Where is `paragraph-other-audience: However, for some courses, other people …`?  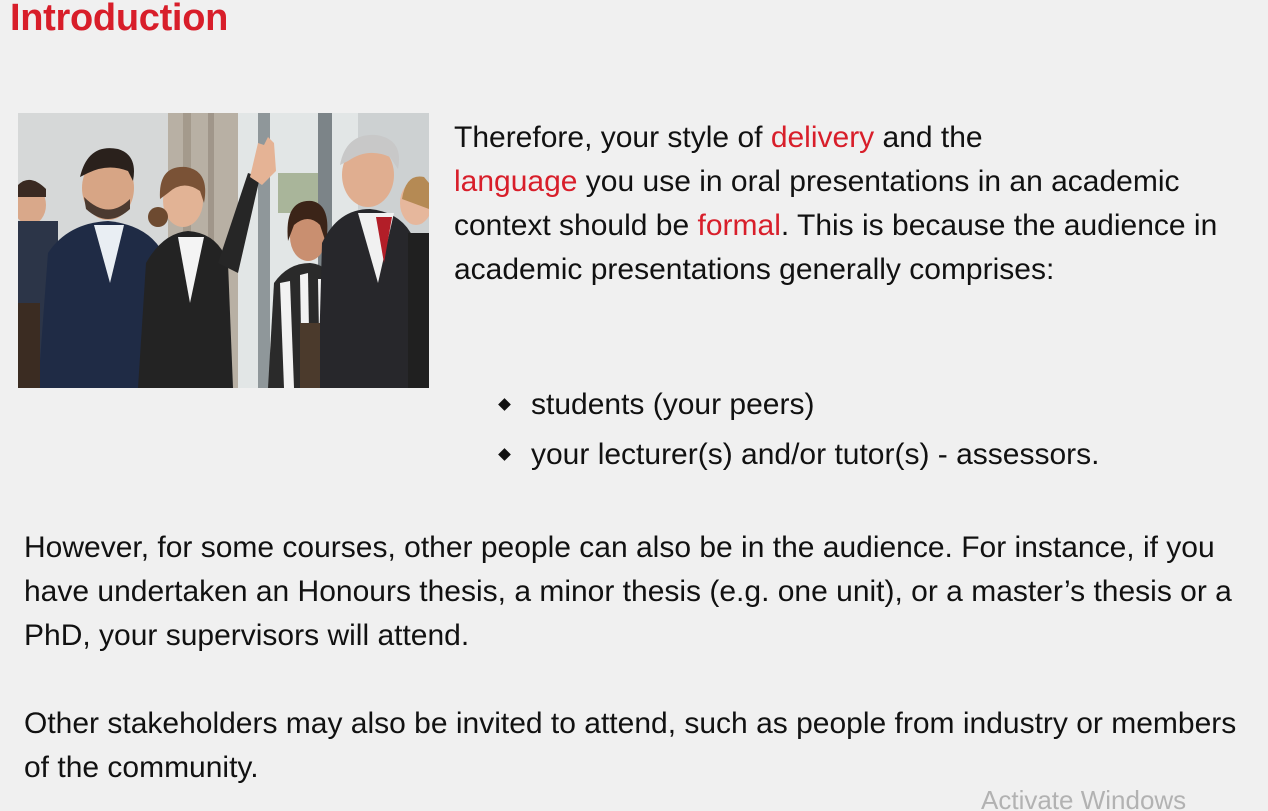
paragraph-other-audience: However, for some courses, other people … is located at coordinates (628, 591).